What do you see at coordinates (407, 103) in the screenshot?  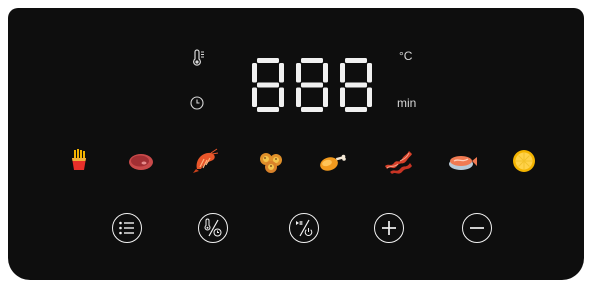 I see `time-unit: min` at bounding box center [407, 103].